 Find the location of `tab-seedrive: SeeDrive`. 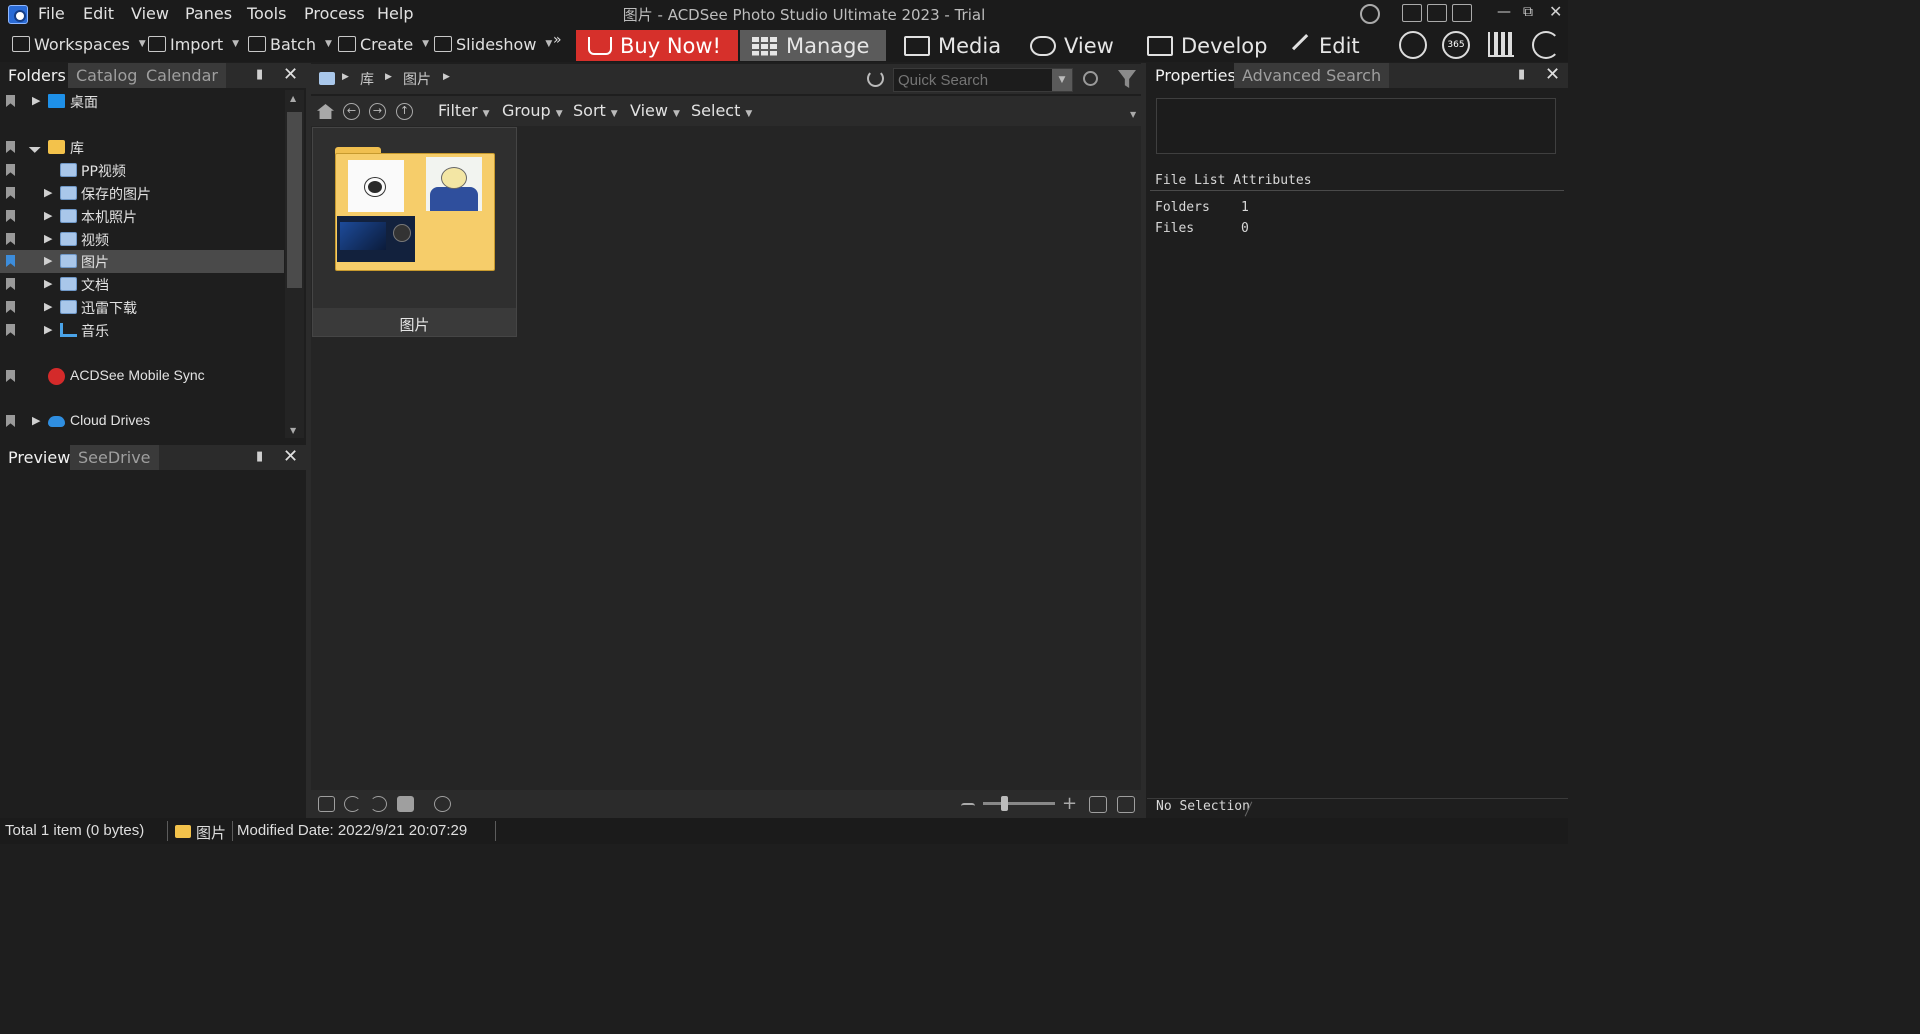

tab-seedrive: SeeDrive is located at coordinates (114, 458).